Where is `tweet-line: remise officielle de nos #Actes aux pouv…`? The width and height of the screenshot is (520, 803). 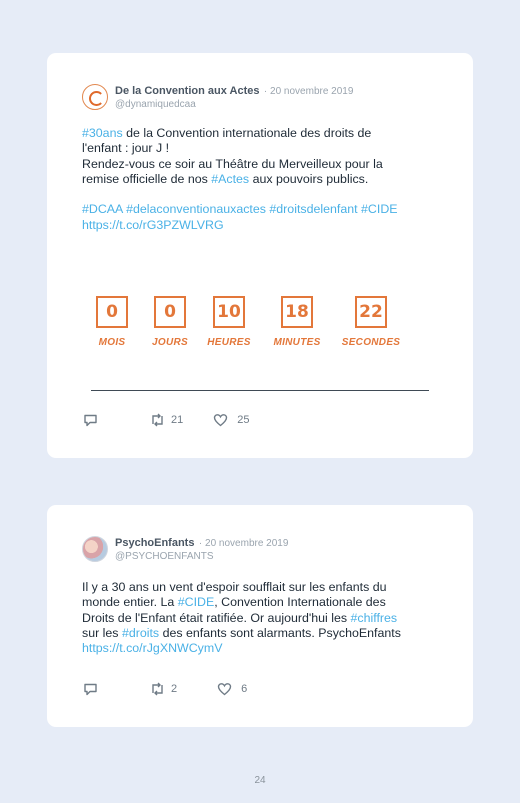
tweet-line: remise officielle de nos #Actes aux pouv… is located at coordinates (257, 179).